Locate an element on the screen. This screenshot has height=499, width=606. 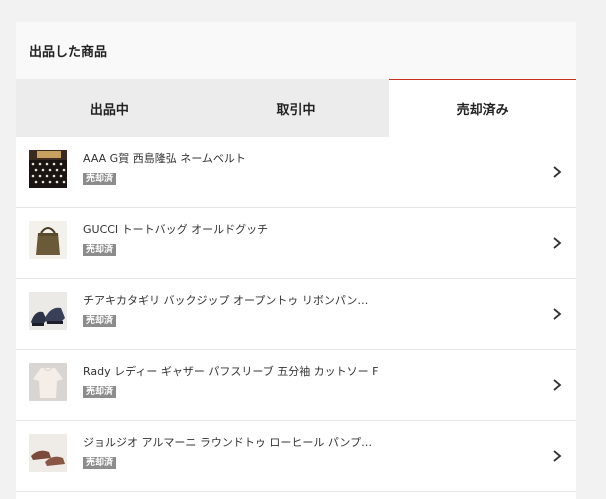
status-tabs: 出品中 取引中 売却済み is located at coordinates (296, 108).